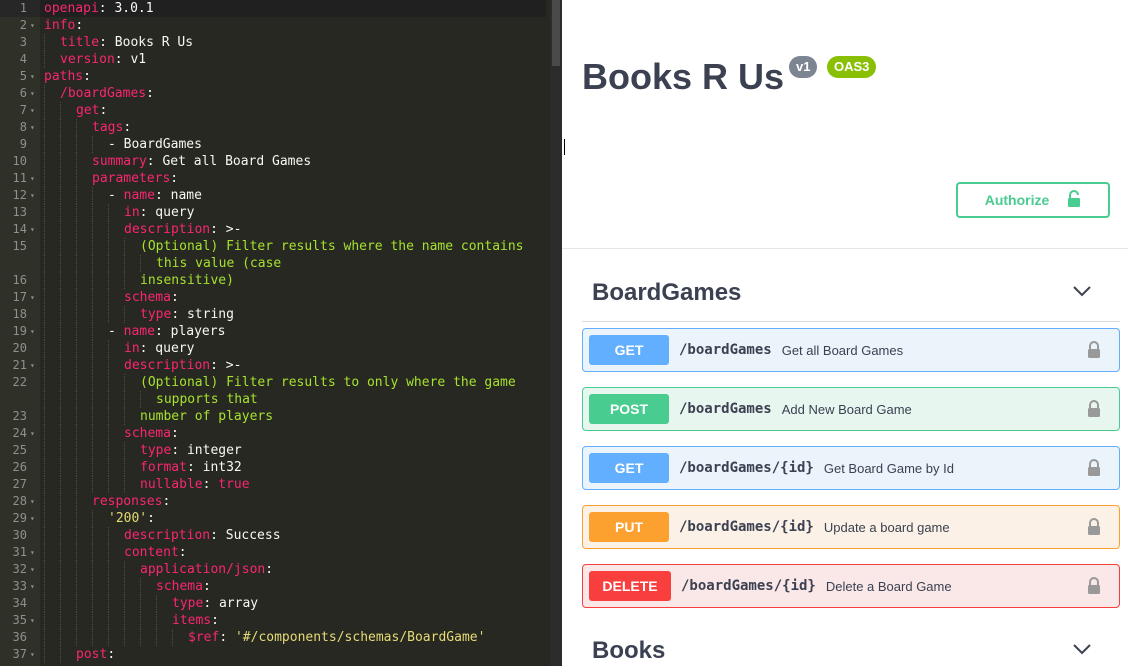 The width and height of the screenshot is (1128, 666). I want to click on code-line: 4 version: v1, so click(274, 59).